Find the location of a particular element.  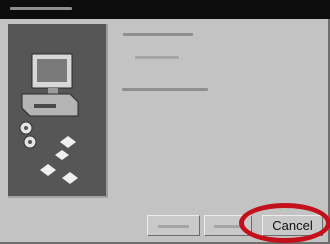

next-button-label is located at coordinates (228, 227).